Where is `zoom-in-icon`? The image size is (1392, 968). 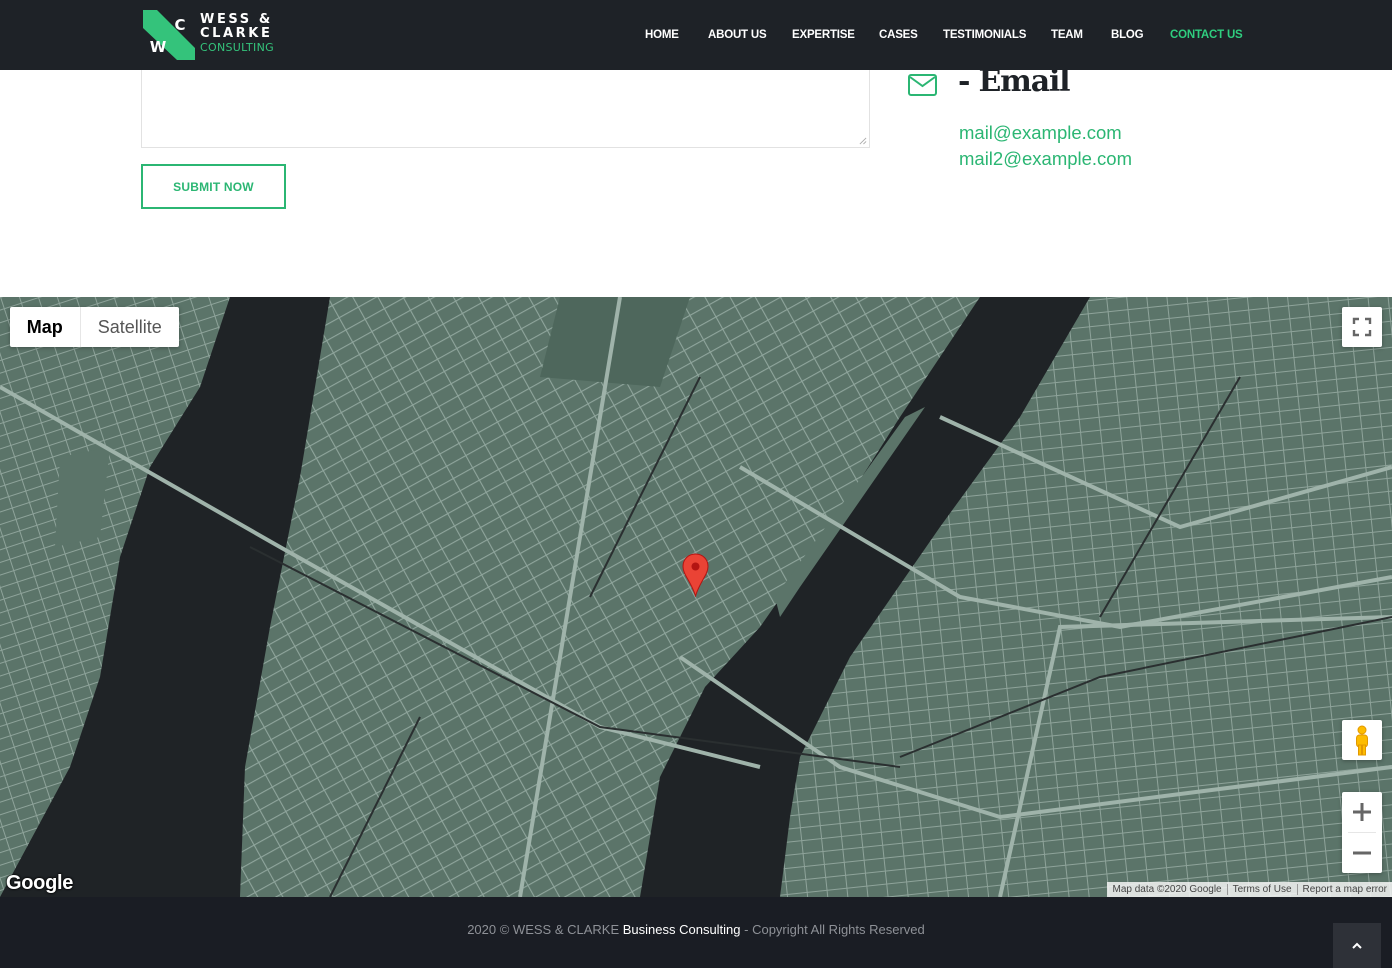 zoom-in-icon is located at coordinates (1362, 812).